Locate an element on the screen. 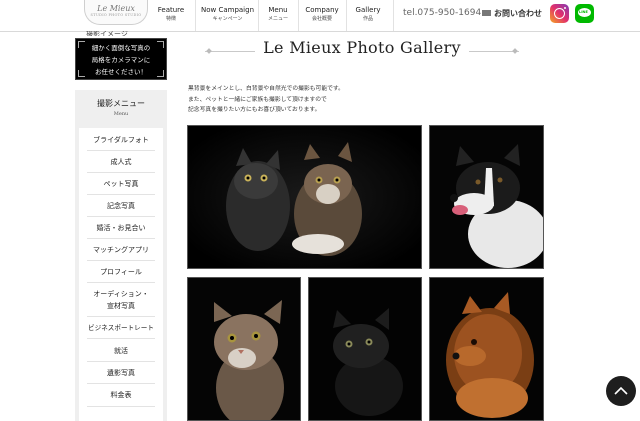  nav-feature-ja: 特徴 is located at coordinates (170, 19).